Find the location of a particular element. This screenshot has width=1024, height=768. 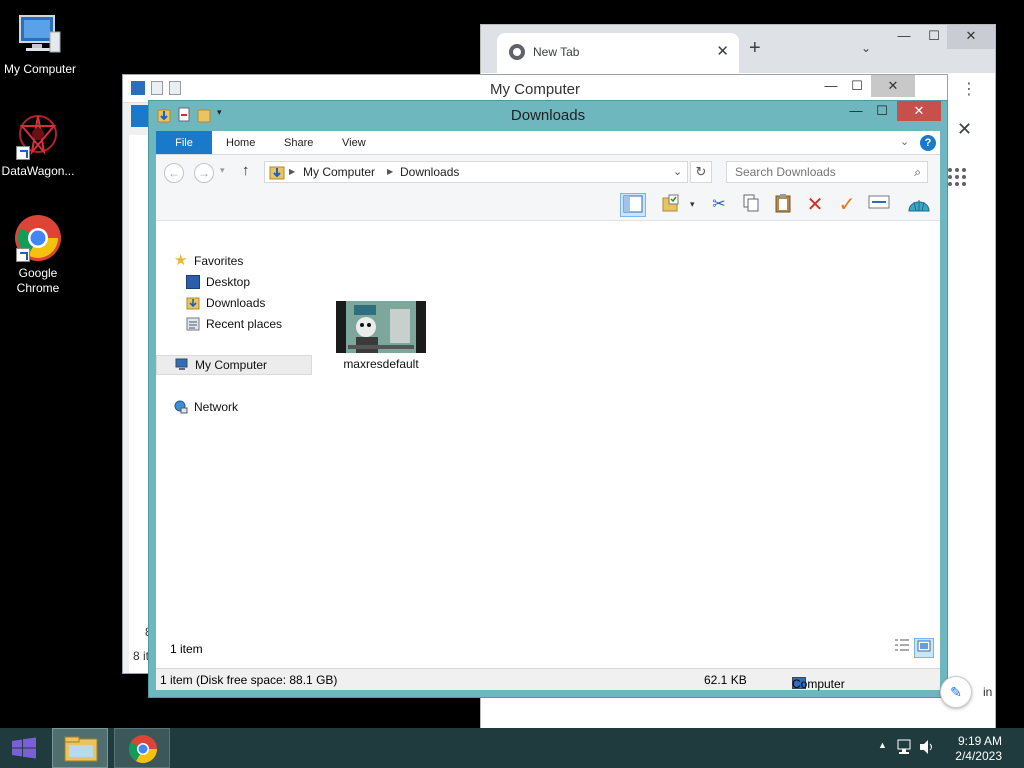

show-hidden-icons-chevron-icon: ▲ is located at coordinates (882, 745).